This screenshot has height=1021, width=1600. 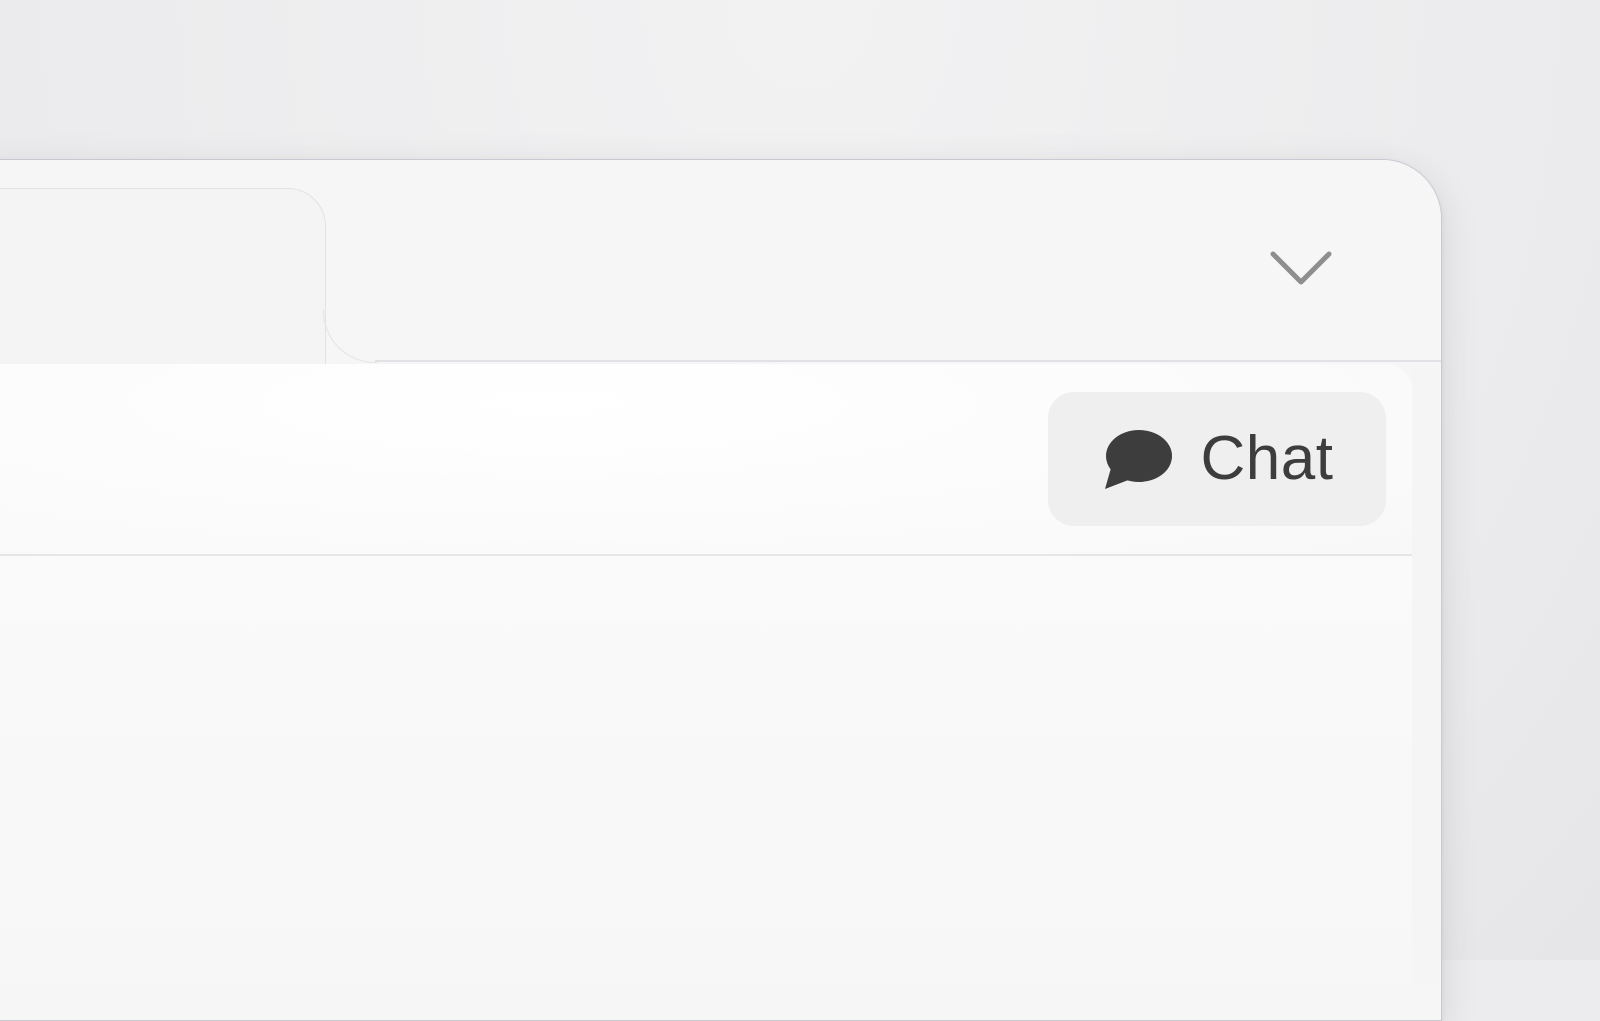 I want to click on tab-bar-divider, so click(x=908, y=361).